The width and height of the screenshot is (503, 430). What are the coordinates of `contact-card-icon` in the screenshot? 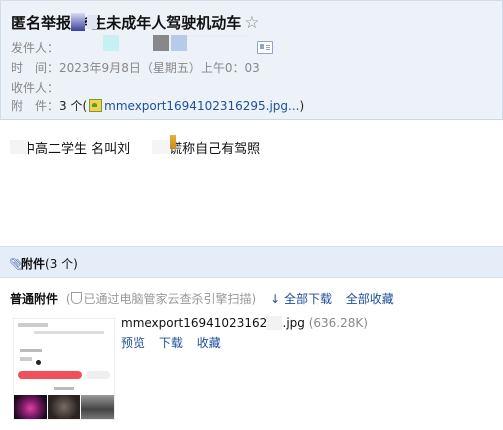 It's located at (265, 47).